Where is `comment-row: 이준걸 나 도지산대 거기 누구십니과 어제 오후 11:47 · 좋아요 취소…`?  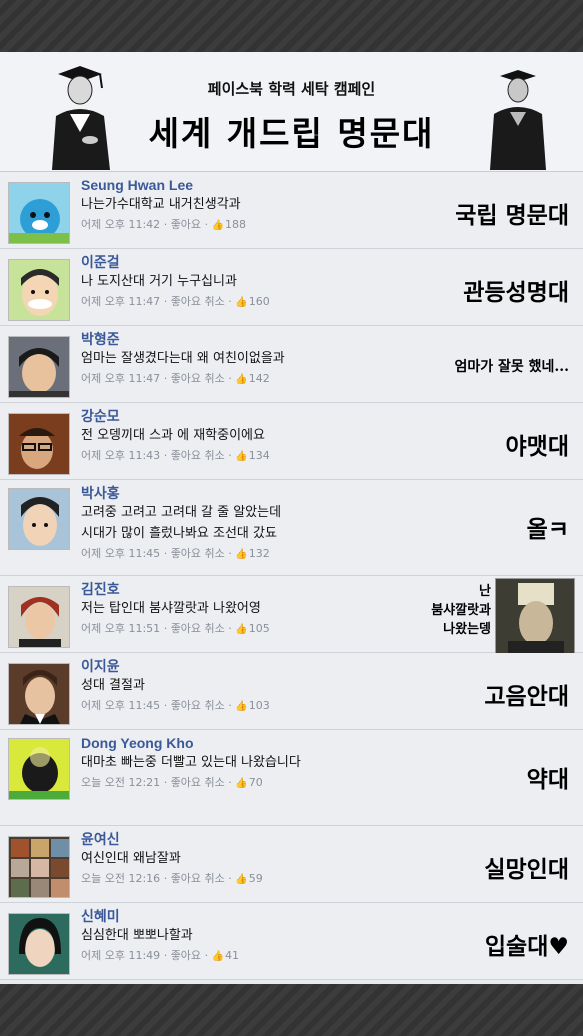
comment-row: 이준걸 나 도지산대 거기 누구십니과 어제 오후 11:47 · 좋아요 취소… is located at coordinates (291, 287).